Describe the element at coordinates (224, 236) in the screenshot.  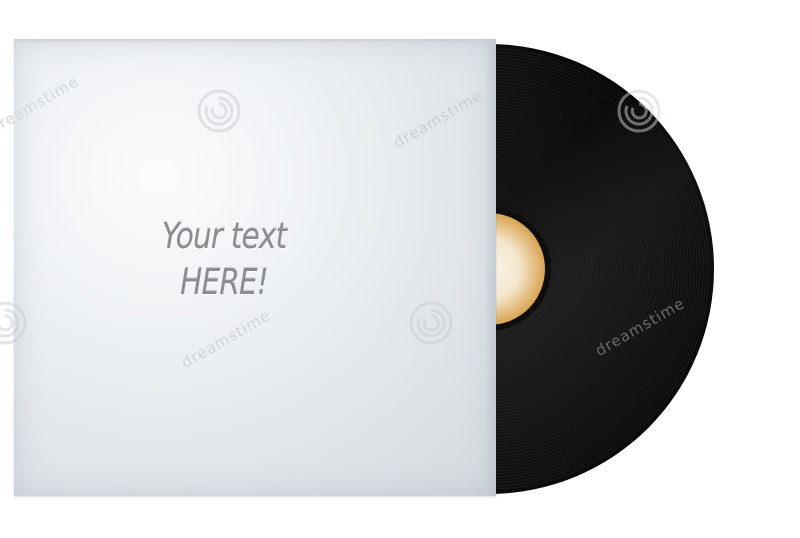
I see `sleeve-text-line1: Your text` at that location.